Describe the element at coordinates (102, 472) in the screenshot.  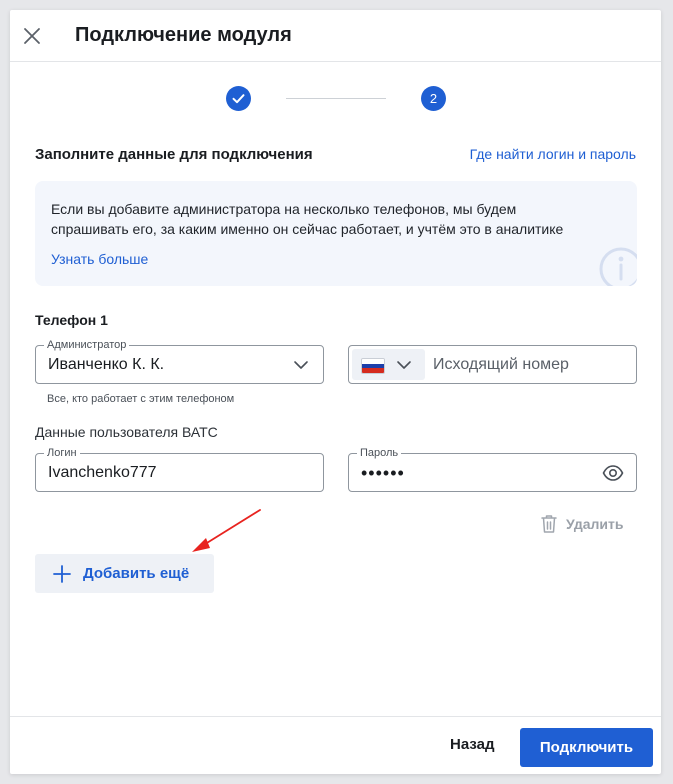
I see `login-value: Ivanchenko777` at that location.